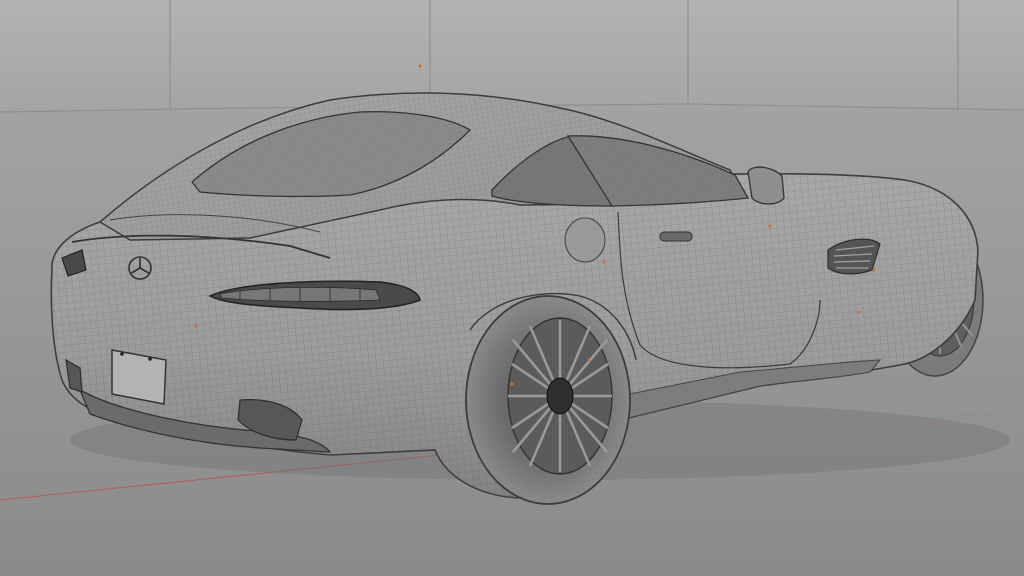  Describe the element at coordinates (548, 400) in the screenshot. I see `rear-left-wheel` at that location.